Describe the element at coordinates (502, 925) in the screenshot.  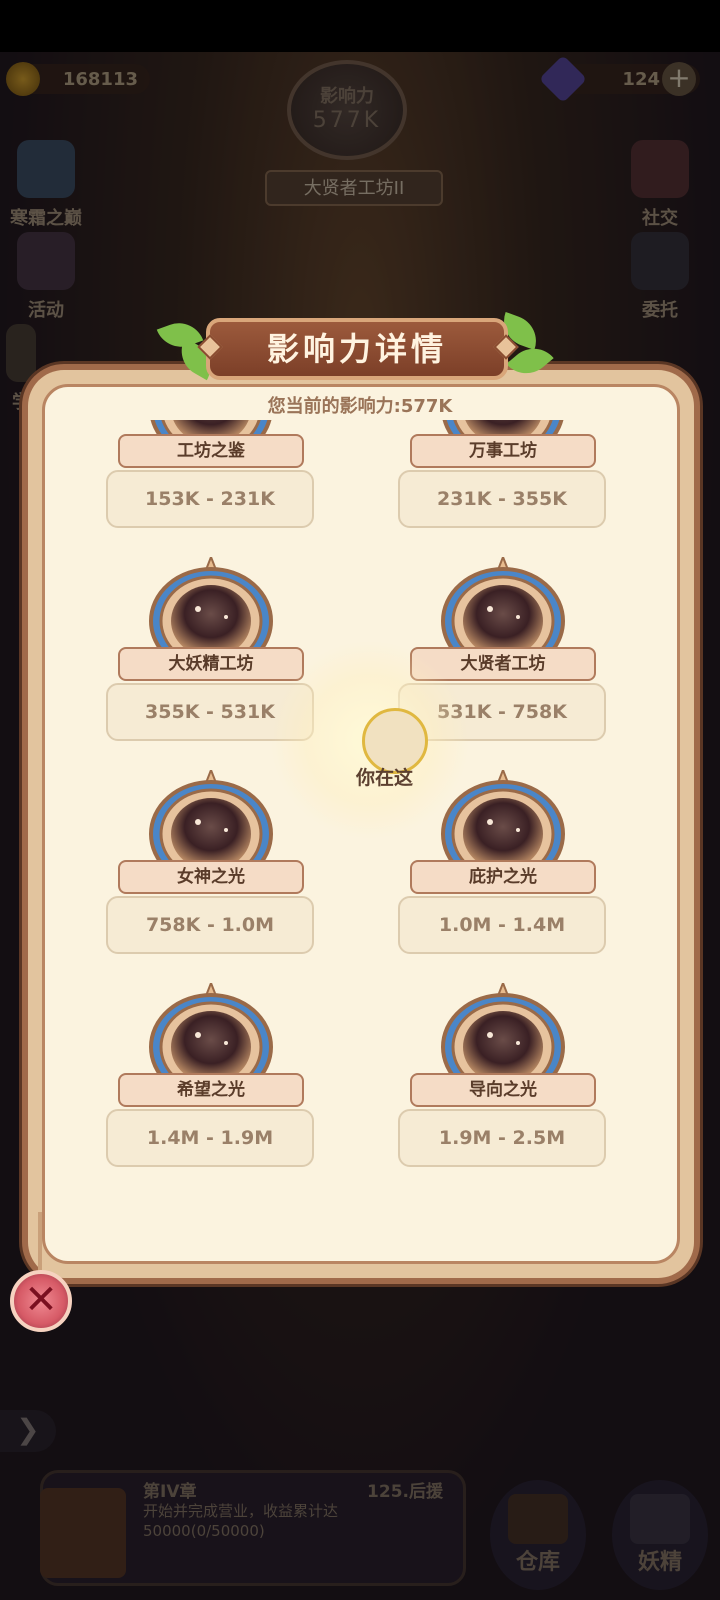
I see `tier-range: 1.0M - 1.4M` at that location.